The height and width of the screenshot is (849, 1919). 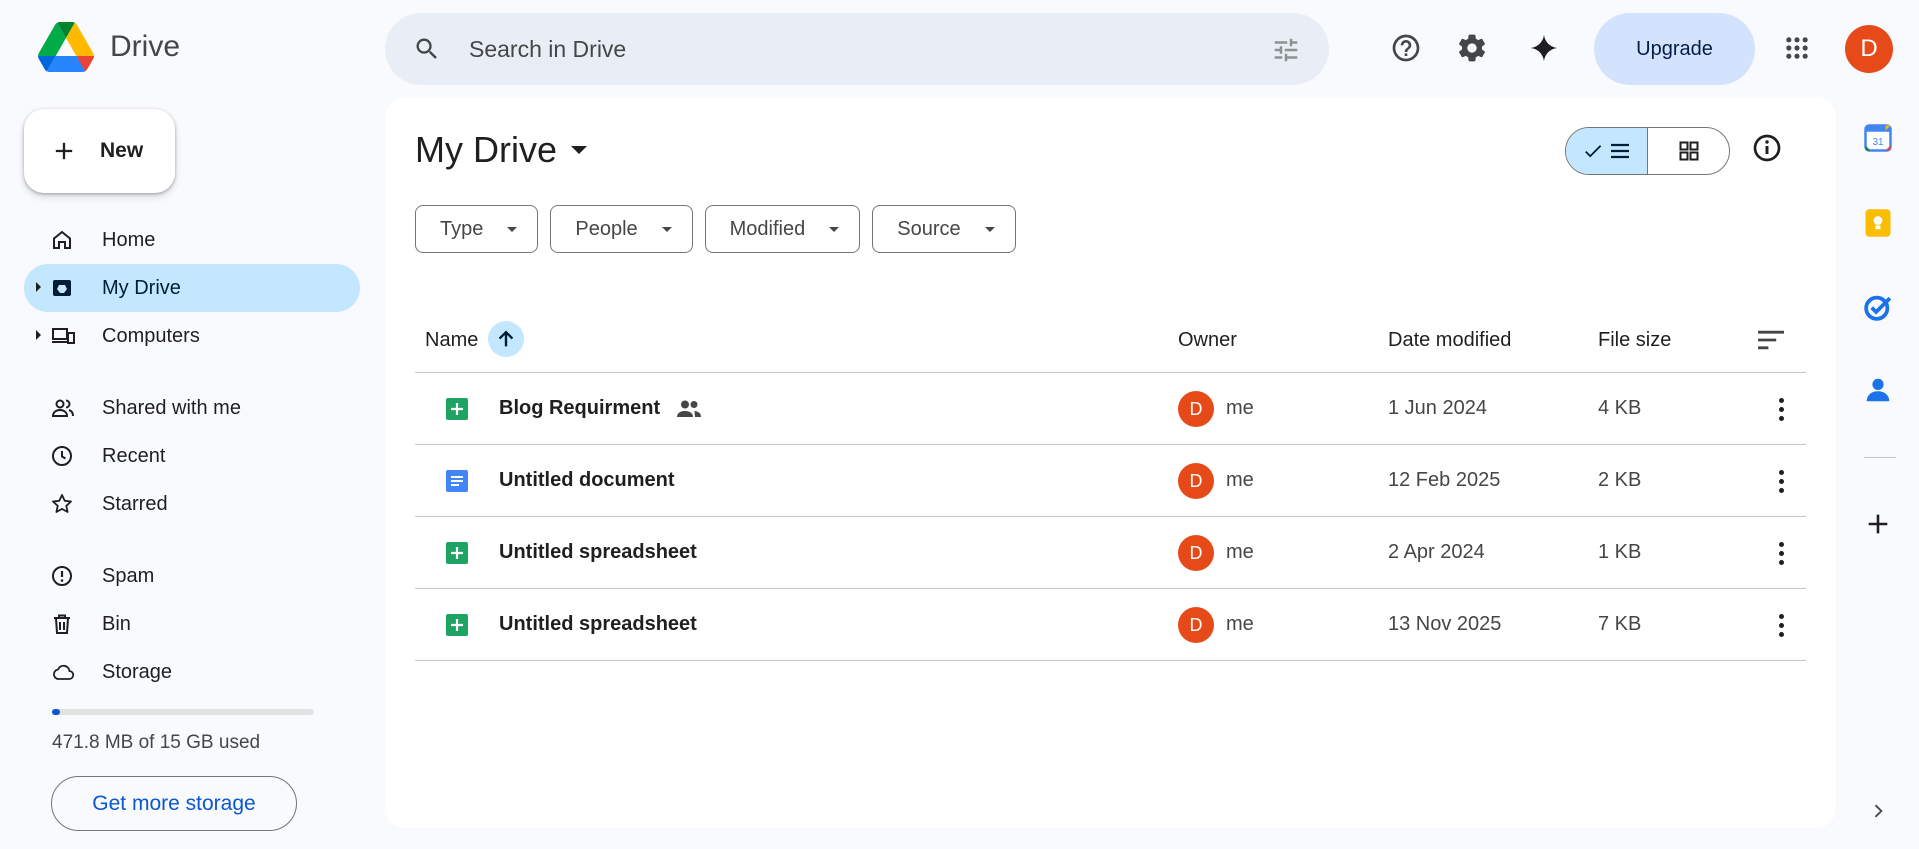 I want to click on file-name-text: Blog Requirment, so click(x=580, y=408).